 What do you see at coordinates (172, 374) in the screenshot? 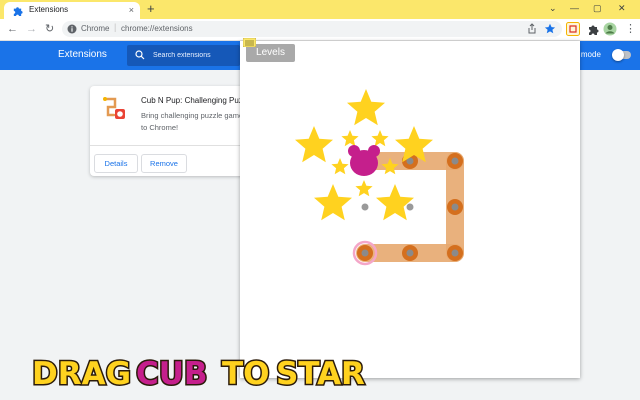
I see `banner-word: CUB` at bounding box center [172, 374].